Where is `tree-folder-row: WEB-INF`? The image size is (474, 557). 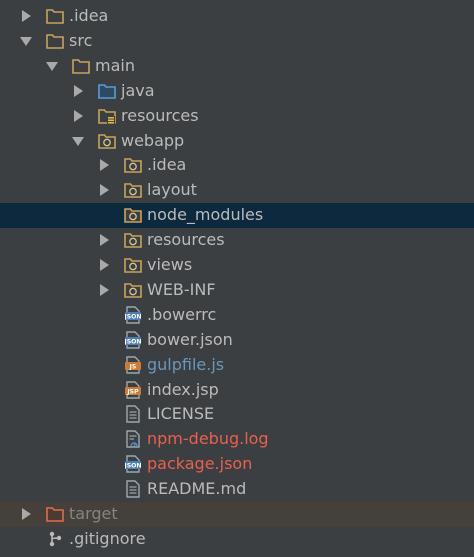
tree-folder-row: WEB-INF is located at coordinates (237, 290).